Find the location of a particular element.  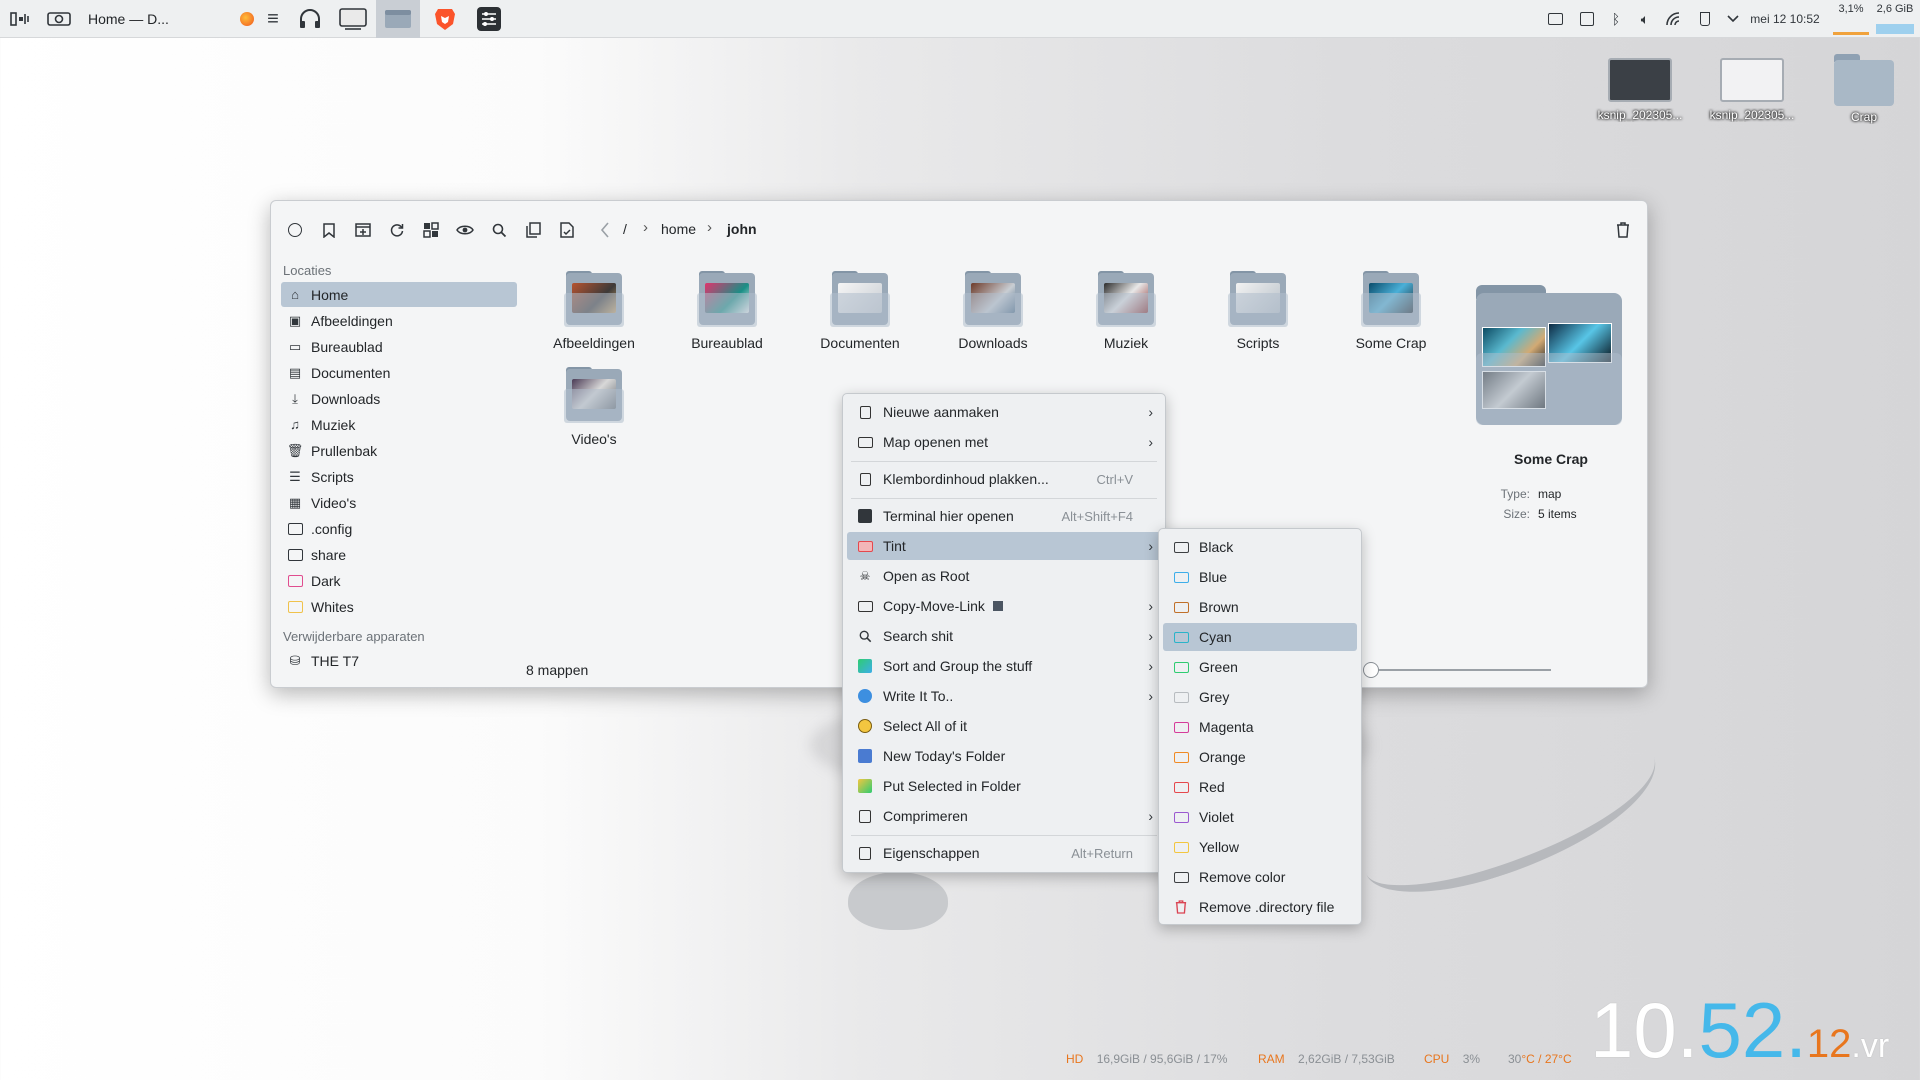

menu-icon: ≡ is located at coordinates (273, 19).